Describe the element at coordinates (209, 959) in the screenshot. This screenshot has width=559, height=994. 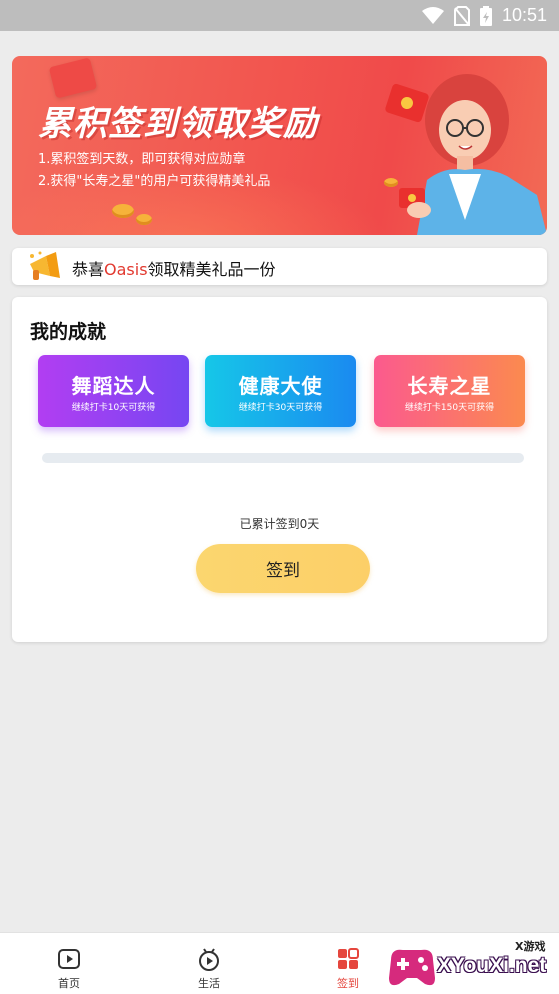
I see `life-play-icon` at that location.